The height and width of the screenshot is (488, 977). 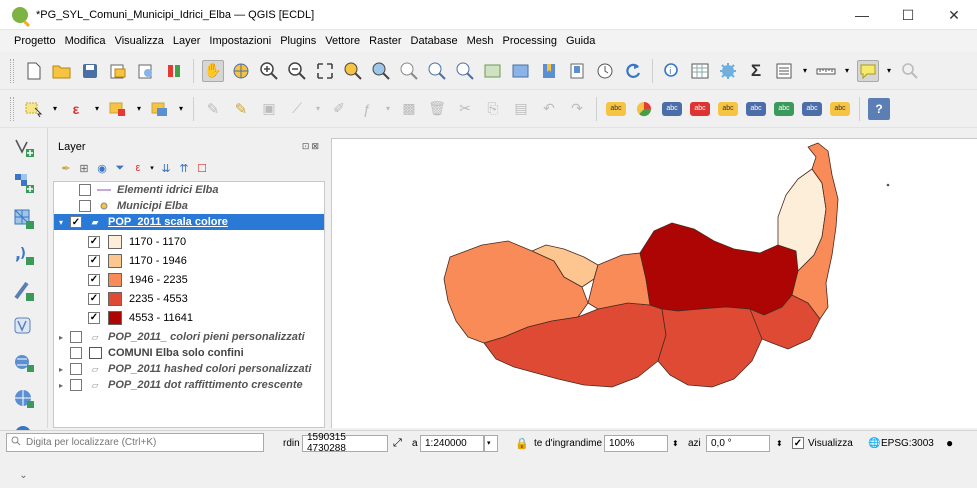 I want to click on rotation-spinner-icon: ⬍, so click(x=779, y=443).